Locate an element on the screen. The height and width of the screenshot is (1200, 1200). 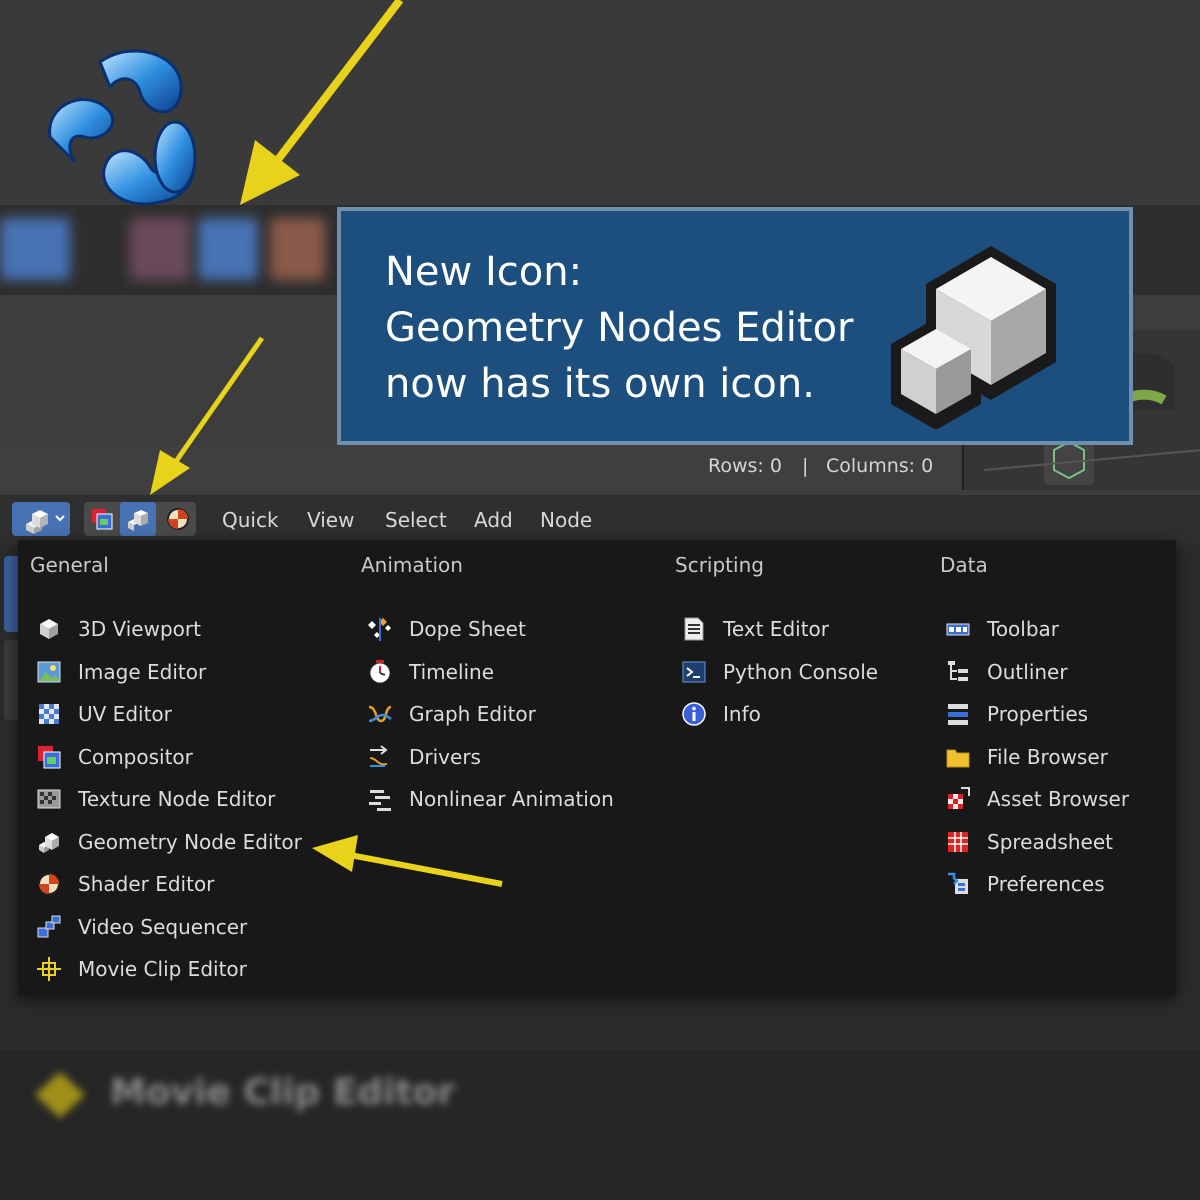
arrow-middle is located at coordinates (207, 415).